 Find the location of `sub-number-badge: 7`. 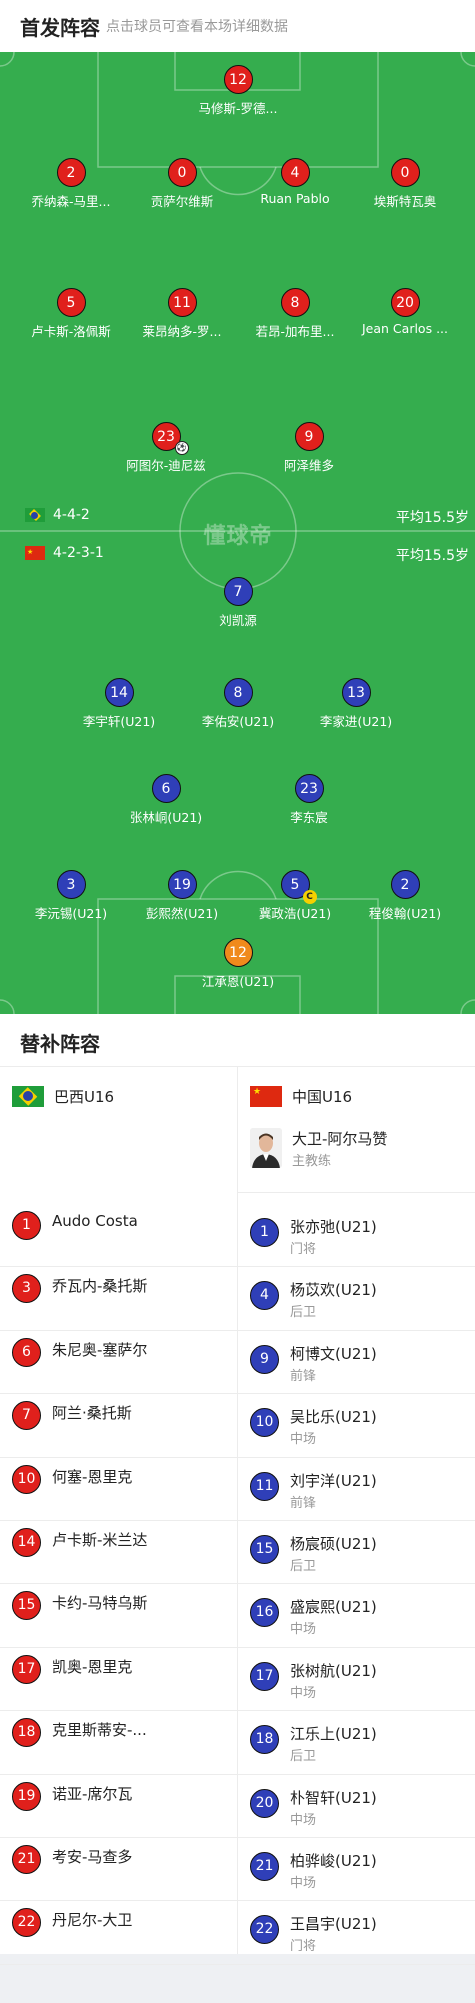

sub-number-badge: 7 is located at coordinates (26, 1416).